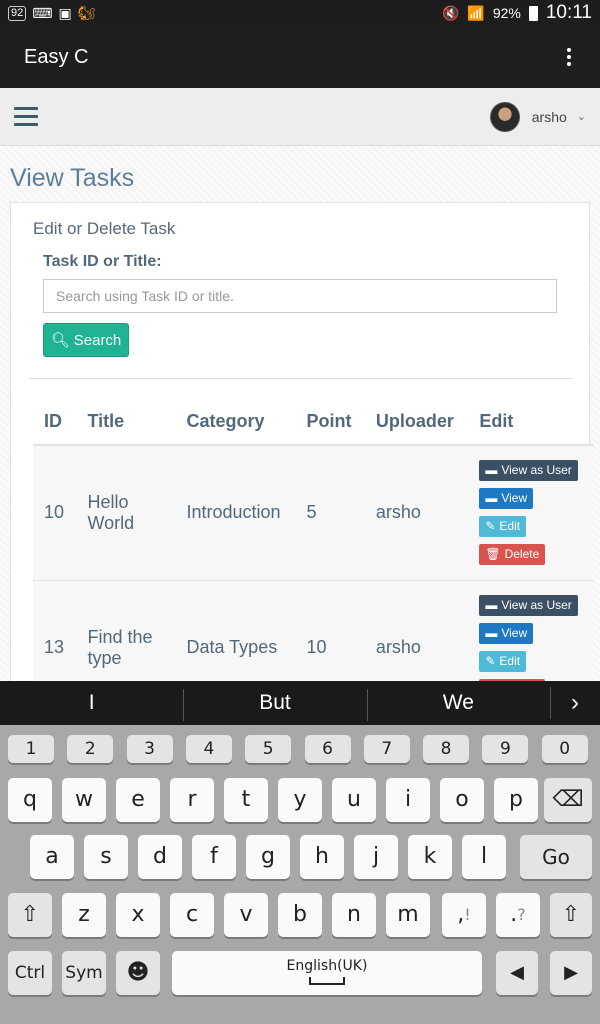 The image size is (600, 1024). What do you see at coordinates (430, 857) in the screenshot?
I see `key-k: k` at bounding box center [430, 857].